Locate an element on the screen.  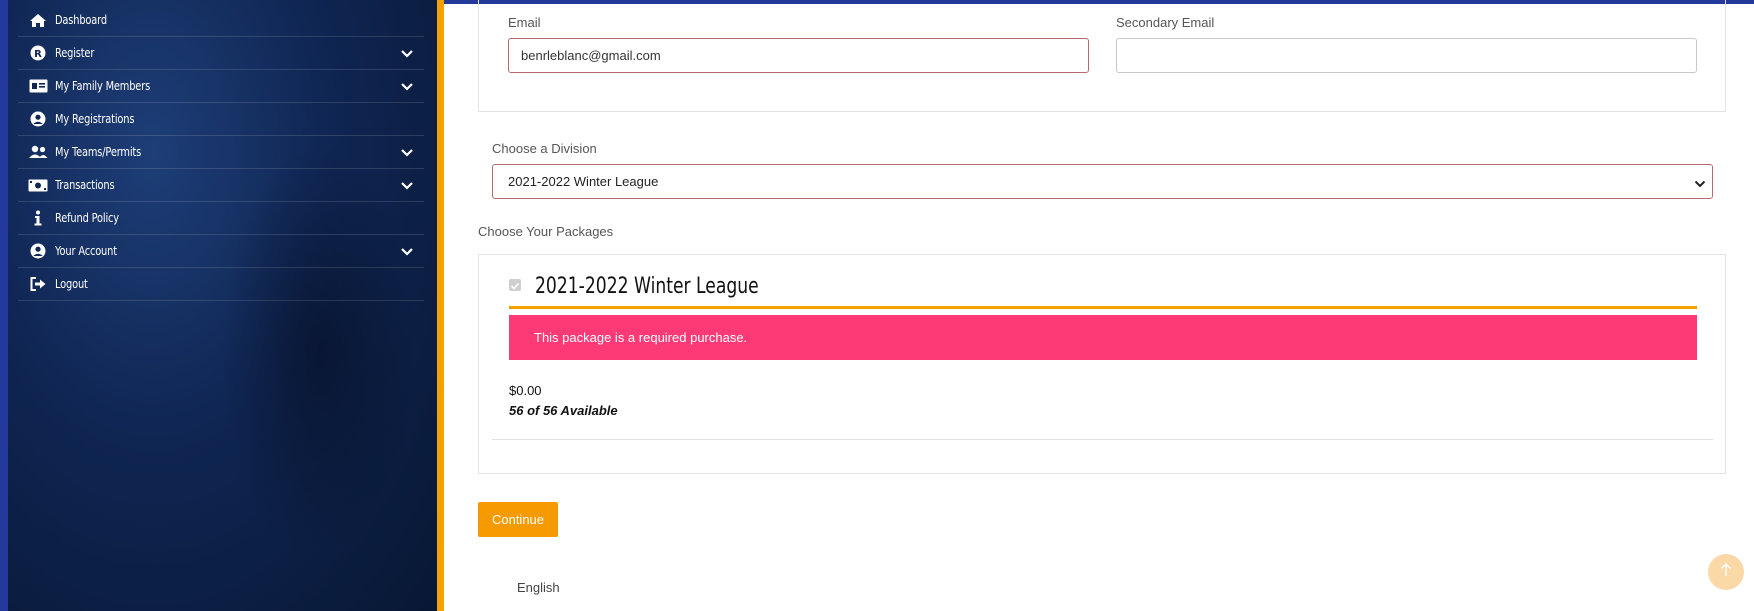
sidebar-item-your-account: Your Account is located at coordinates (221, 251).